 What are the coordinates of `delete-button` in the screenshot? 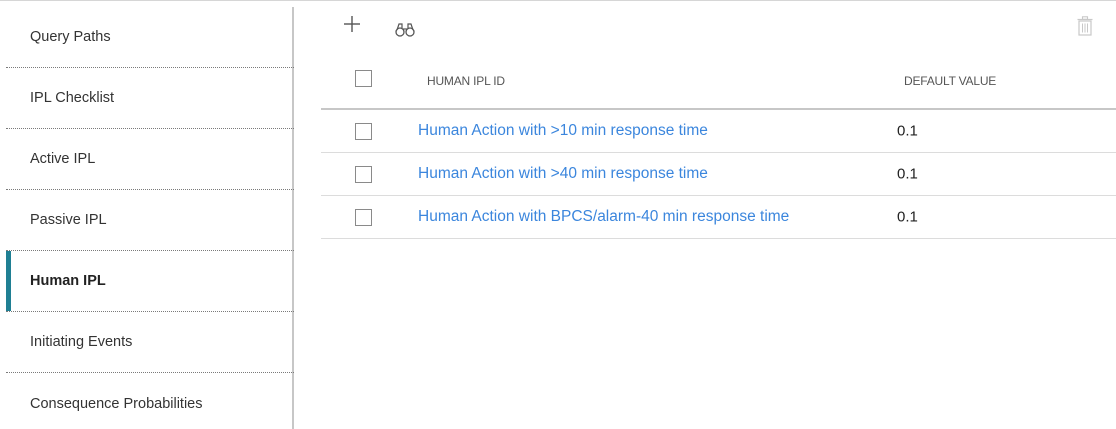 It's located at (1085, 26).